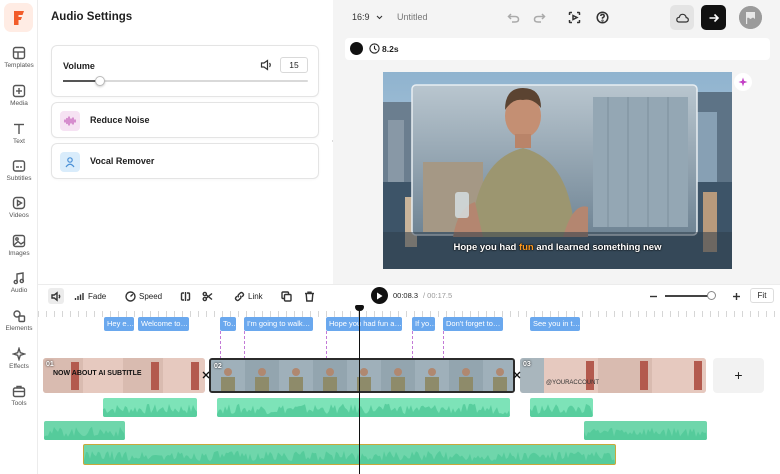 Image resolution: width=780 pixels, height=474 pixels. I want to click on volume-card: Volume 15, so click(185, 71).